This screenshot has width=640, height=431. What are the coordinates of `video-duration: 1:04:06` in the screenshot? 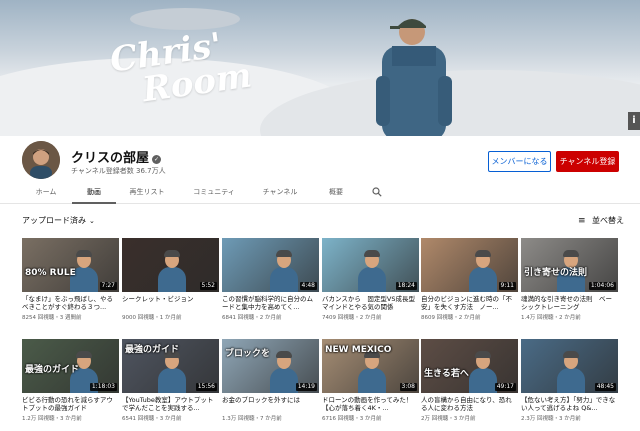 It's located at (602, 286).